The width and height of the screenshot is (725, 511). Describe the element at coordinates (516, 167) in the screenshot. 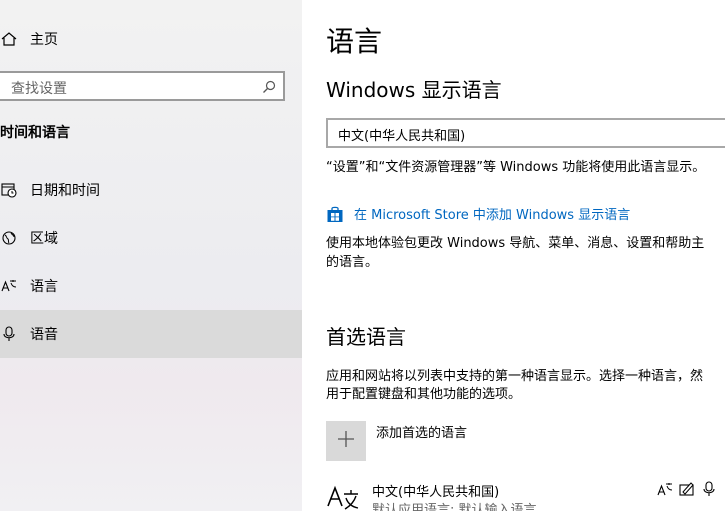

I see `display-language-description: “设置”和“文件资源管理器”等 Windows 功能将使用此语言显示。` at that location.